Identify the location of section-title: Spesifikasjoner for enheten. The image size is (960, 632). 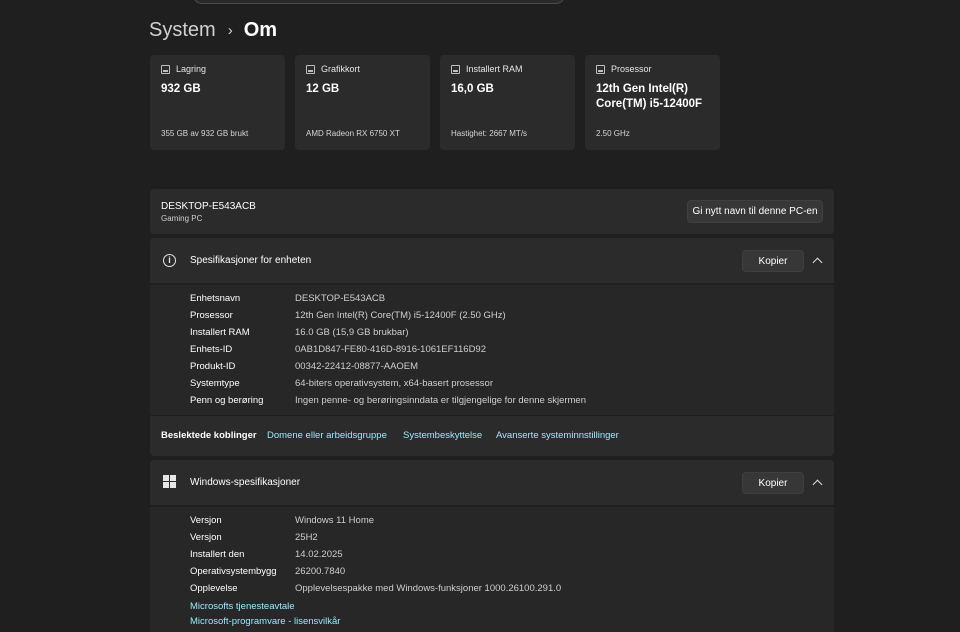
(251, 260).